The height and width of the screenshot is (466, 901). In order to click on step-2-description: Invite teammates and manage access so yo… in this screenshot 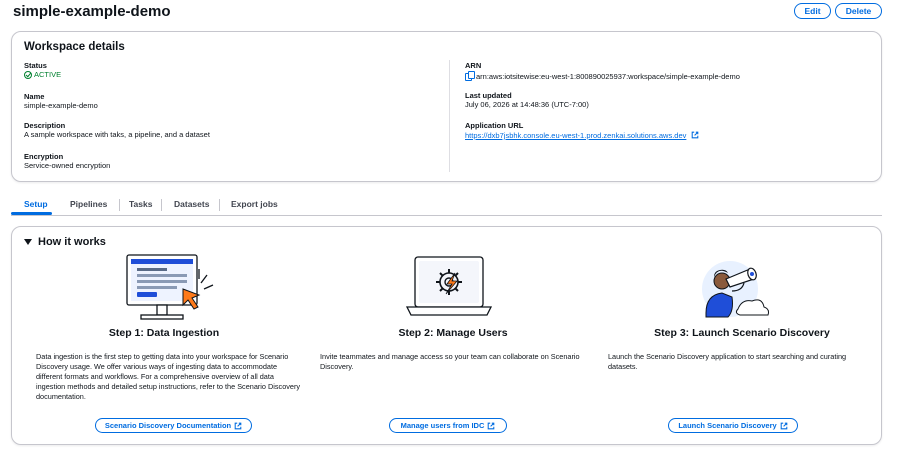, I will do `click(450, 361)`.